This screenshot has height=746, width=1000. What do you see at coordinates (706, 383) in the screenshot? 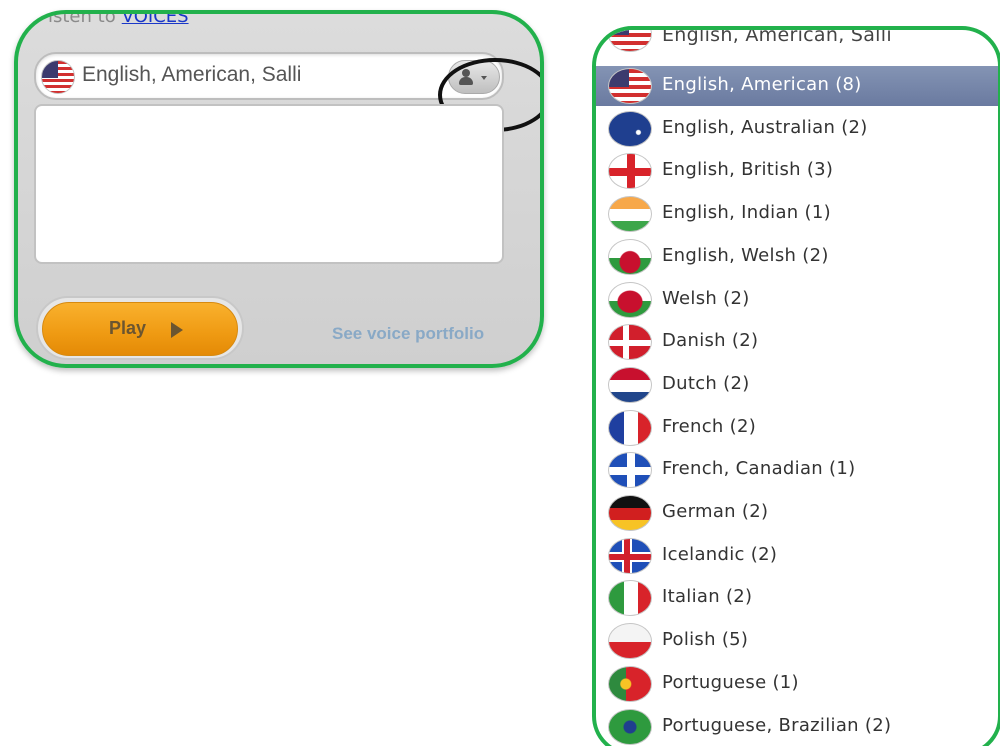
I see `language-option-label: Dutch (2)` at bounding box center [706, 383].